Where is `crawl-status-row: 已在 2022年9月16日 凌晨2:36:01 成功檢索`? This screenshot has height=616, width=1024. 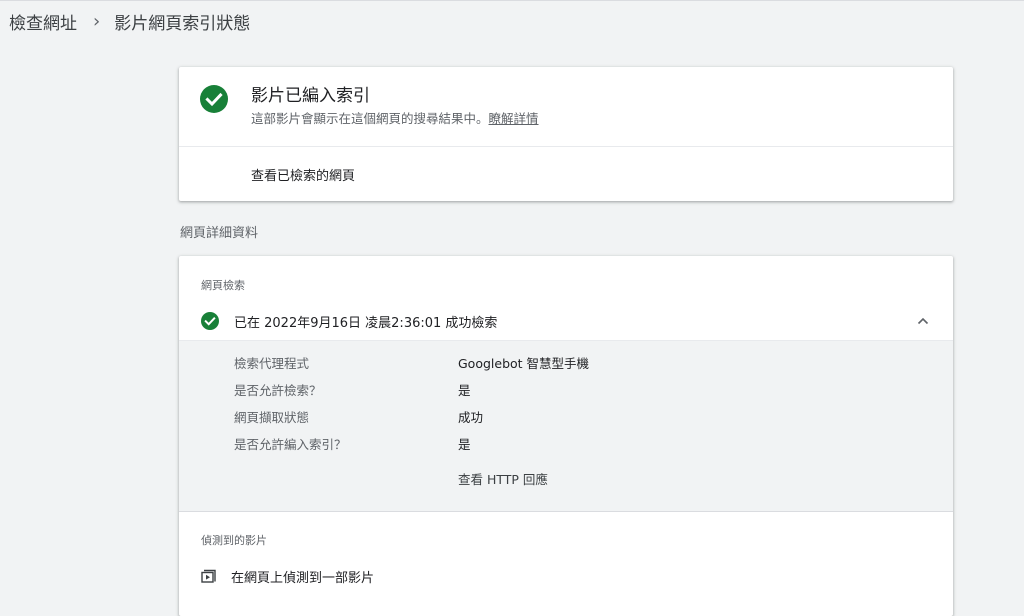 crawl-status-row: 已在 2022年9月16日 凌晨2:36:01 成功檢索 is located at coordinates (566, 322).